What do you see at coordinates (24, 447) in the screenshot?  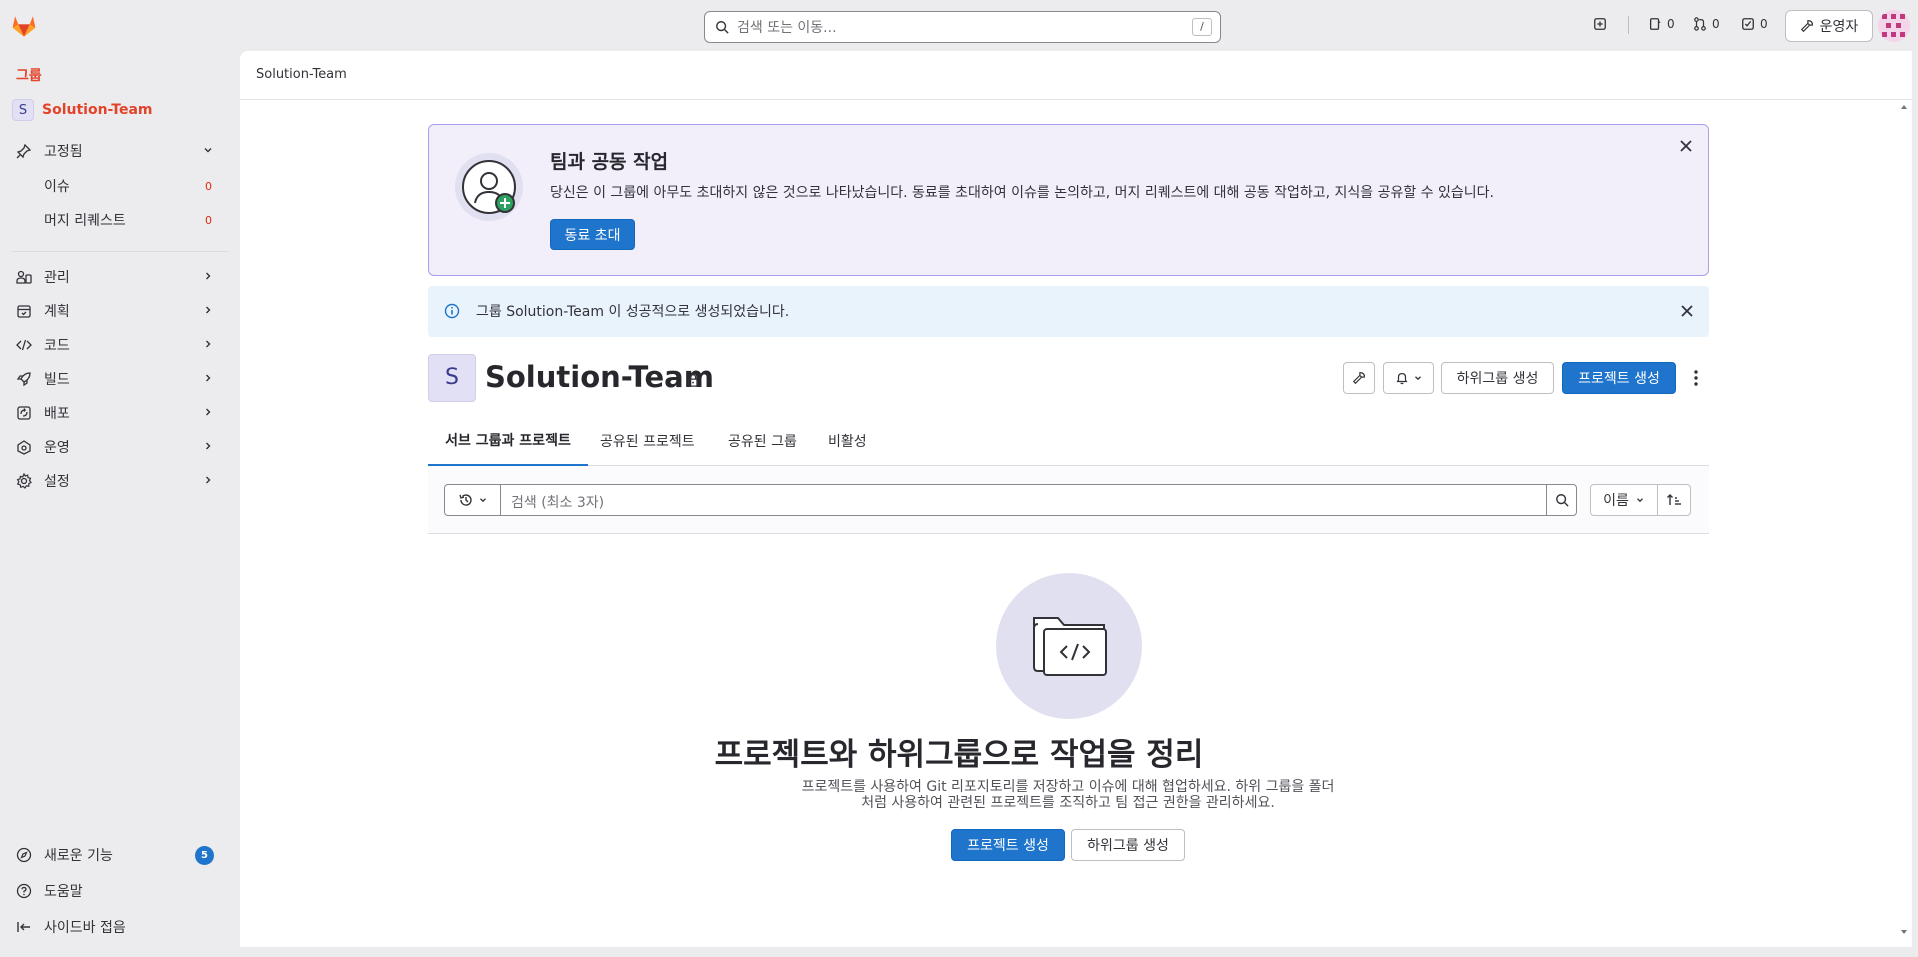 I see `monitor-icon` at bounding box center [24, 447].